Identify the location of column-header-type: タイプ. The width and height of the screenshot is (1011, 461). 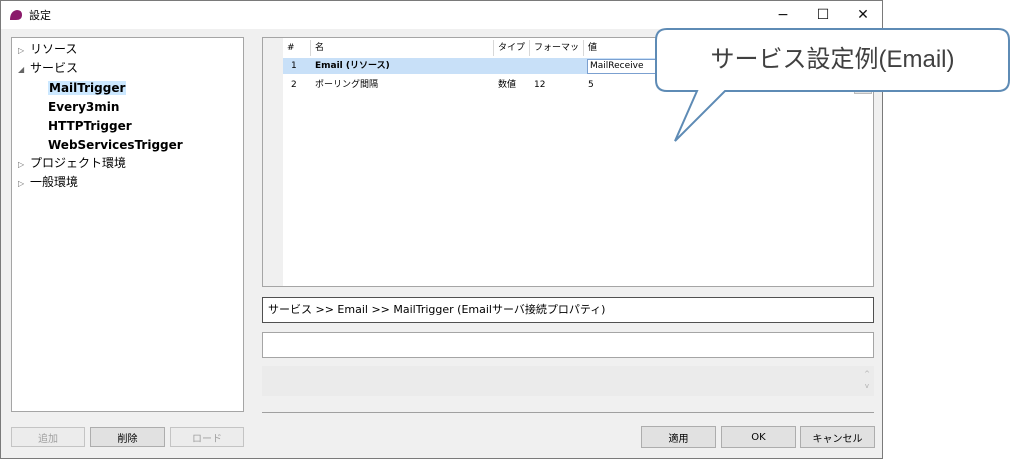
(512, 48).